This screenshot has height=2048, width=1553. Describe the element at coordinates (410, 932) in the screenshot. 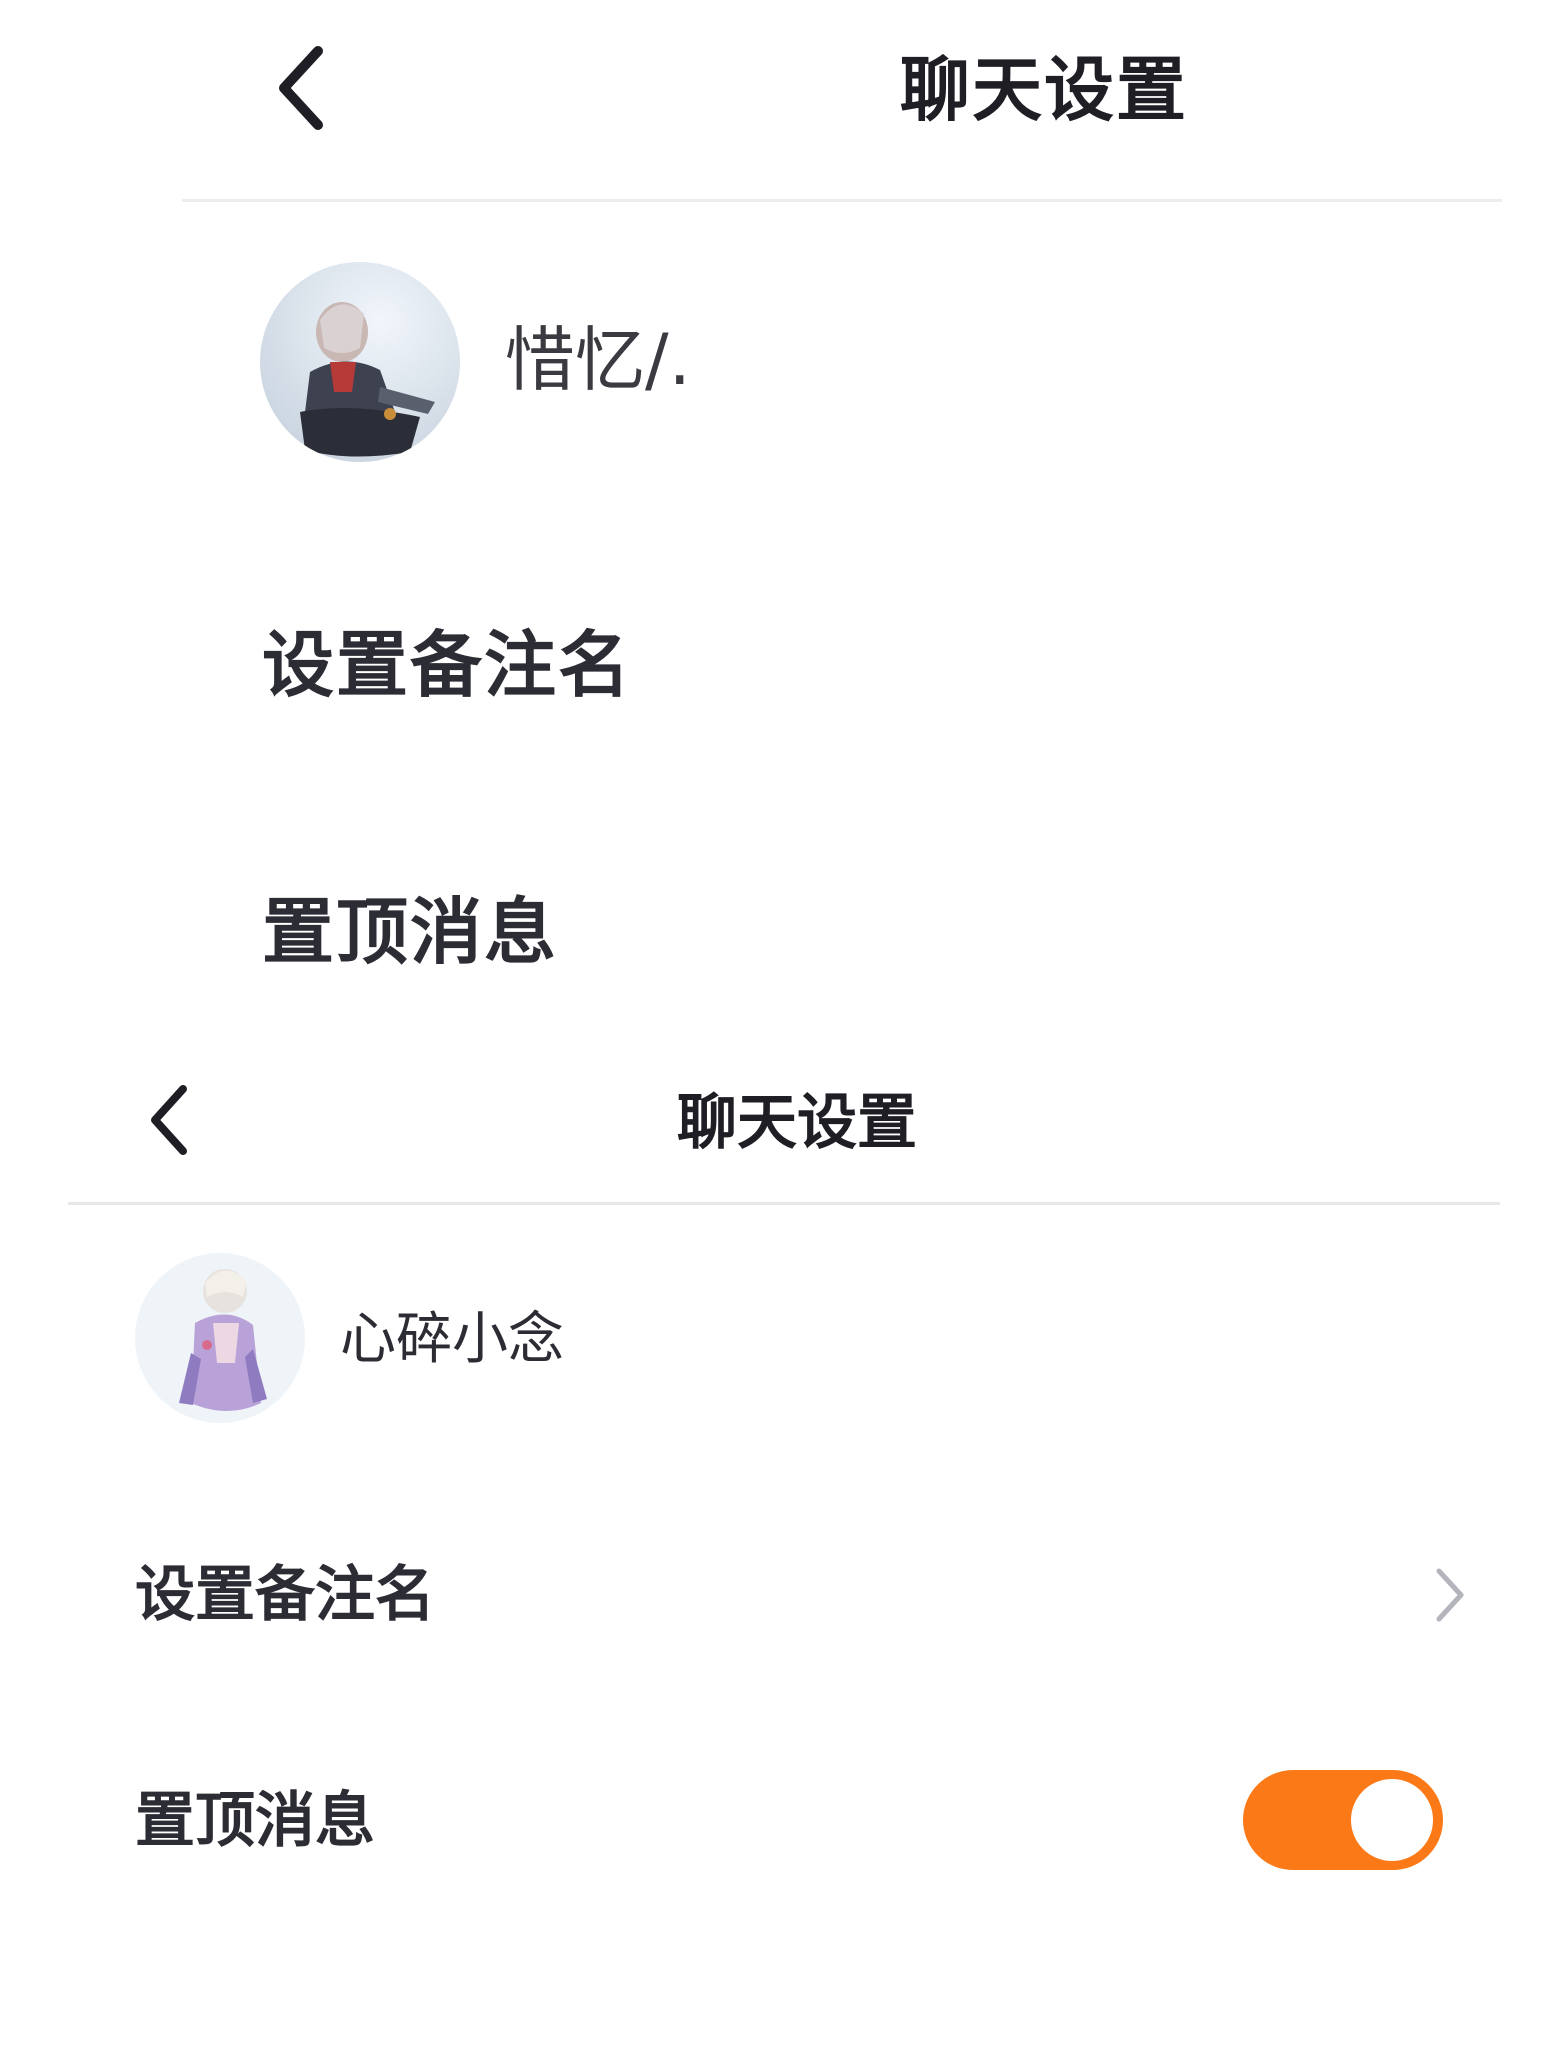

I see `pin-message-item: 置顶消息` at that location.